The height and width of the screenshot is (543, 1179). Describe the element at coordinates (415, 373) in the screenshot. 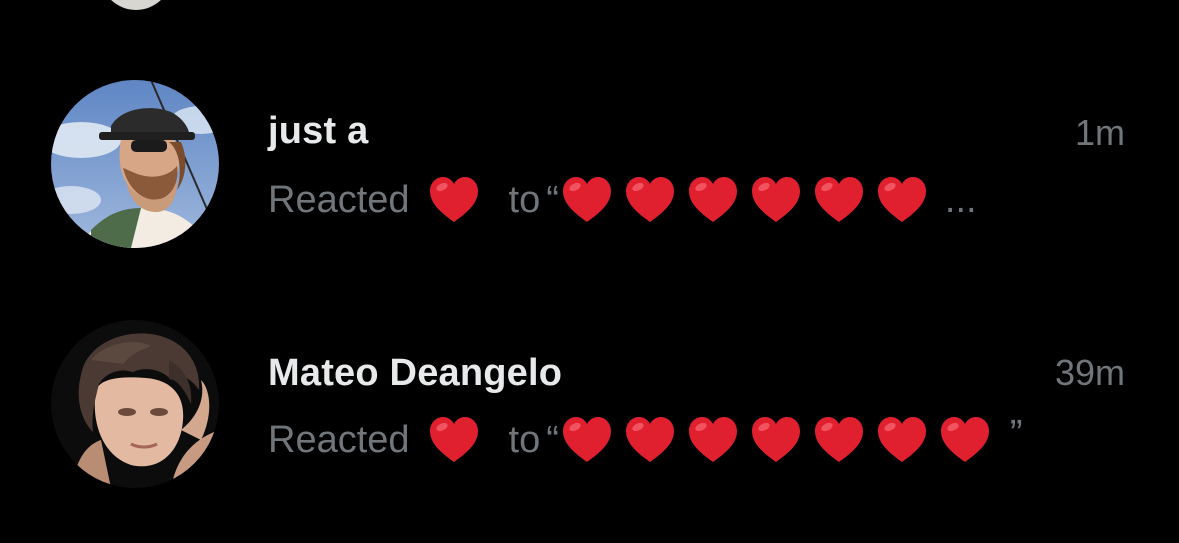

I see `sender-name: Mateo Deangelo` at that location.